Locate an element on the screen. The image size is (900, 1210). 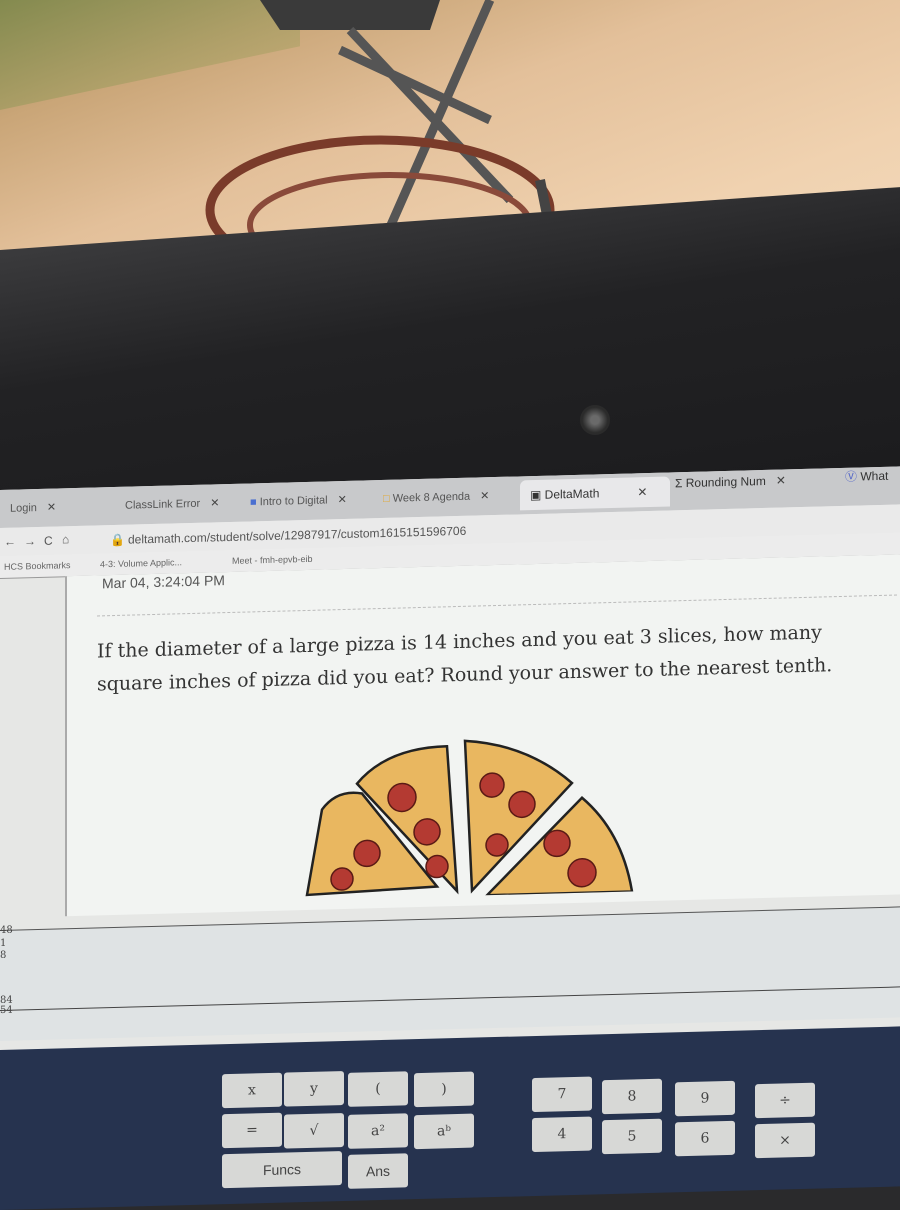
sigma-icon: Σ is located at coordinates (680, 483).